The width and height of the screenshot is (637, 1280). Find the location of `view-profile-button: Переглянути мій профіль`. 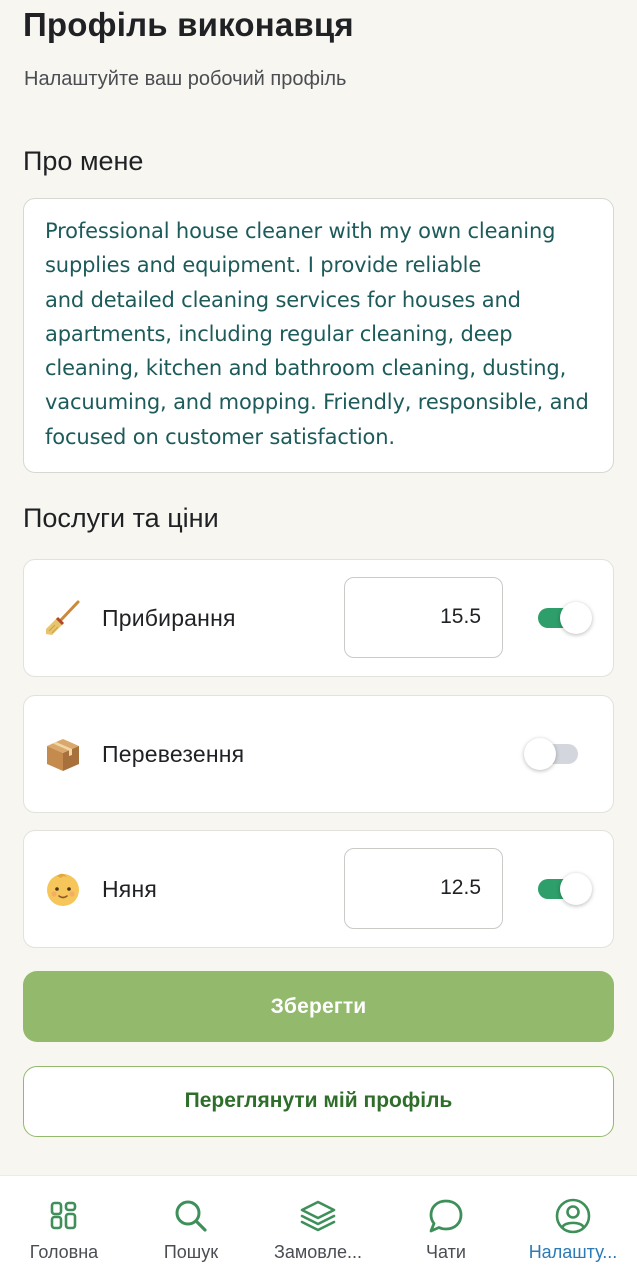

view-profile-button: Переглянути мій профіль is located at coordinates (318, 1101).